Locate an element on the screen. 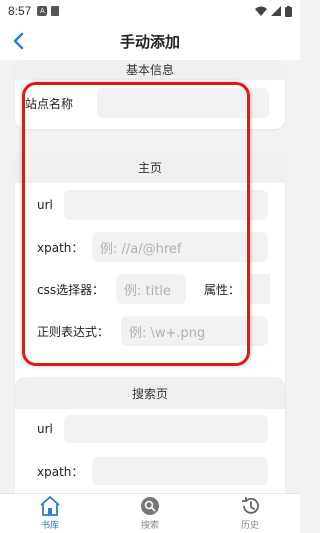 The height and width of the screenshot is (533, 320). home-attr-label: 属性： is located at coordinates (222, 289).